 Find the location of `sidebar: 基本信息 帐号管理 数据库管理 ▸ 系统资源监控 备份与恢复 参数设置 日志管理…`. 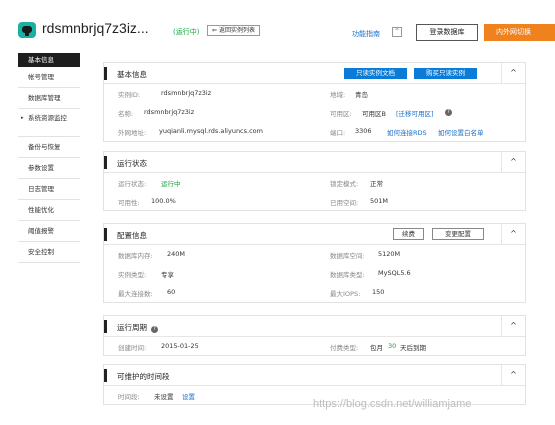

sidebar: 基本信息 帐号管理 数据库管理 ▸ 系统资源监控 备份与恢复 参数设置 日志管理… is located at coordinates (49, 158).